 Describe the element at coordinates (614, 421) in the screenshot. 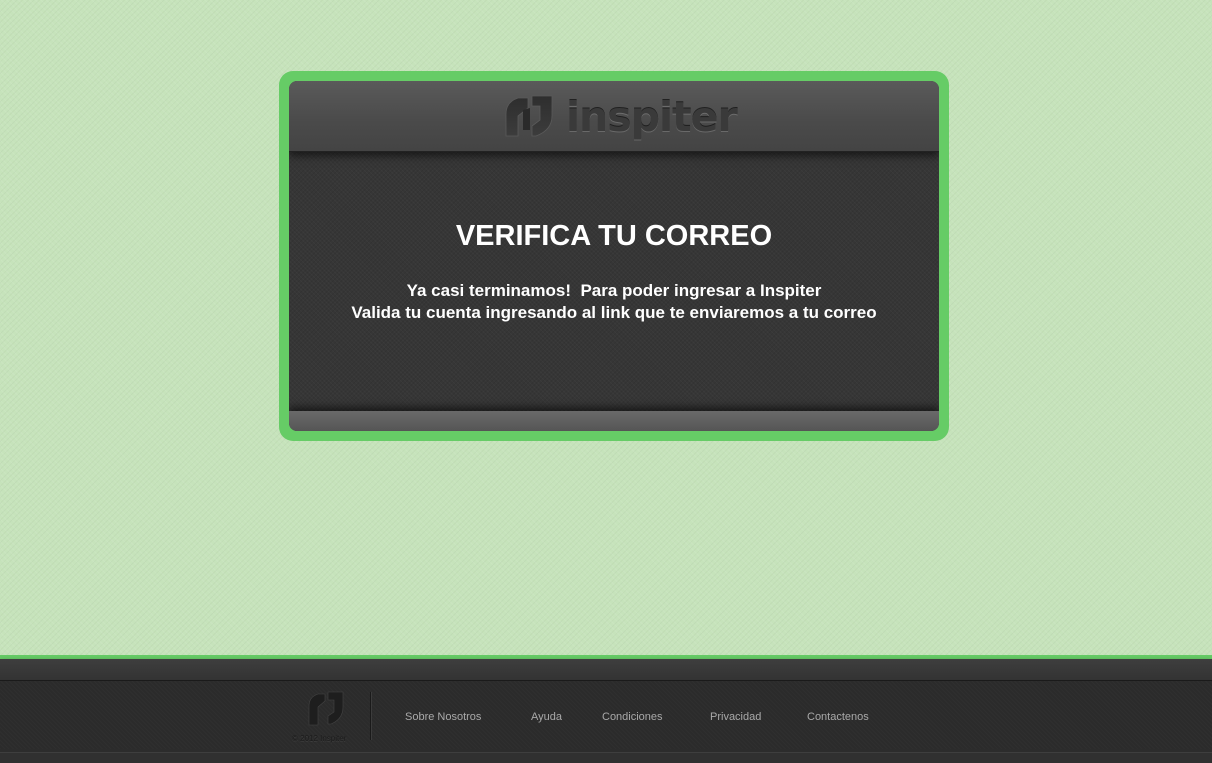

I see `card-footer-bar` at that location.